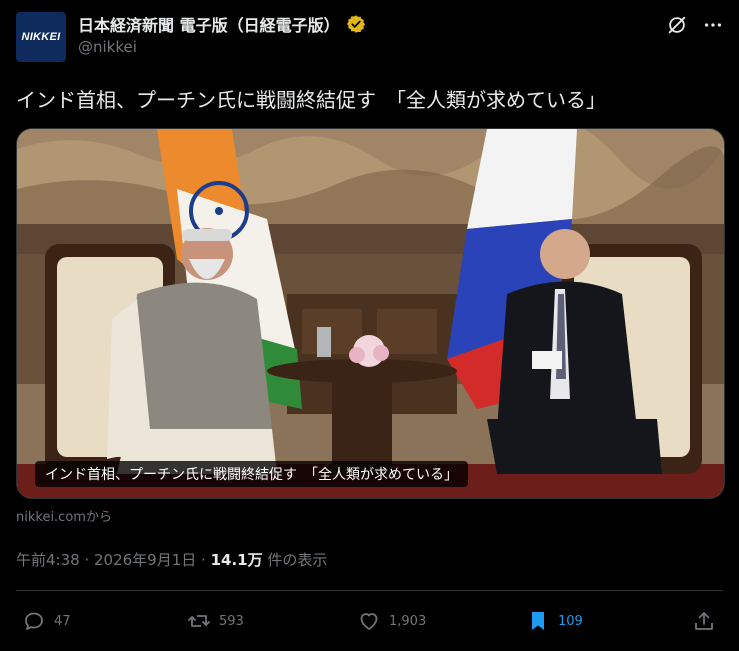  I want to click on verified-badge-icon, so click(355, 24).